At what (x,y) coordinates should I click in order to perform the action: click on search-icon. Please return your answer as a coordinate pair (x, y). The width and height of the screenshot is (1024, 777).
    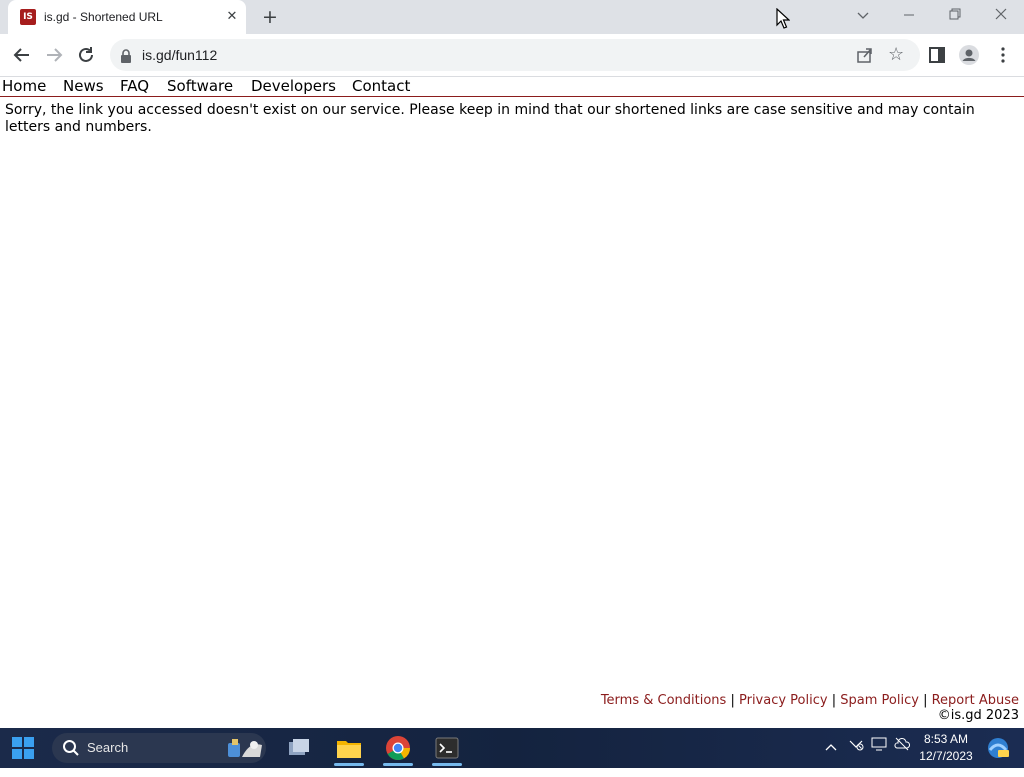
    Looking at the image, I should click on (71, 750).